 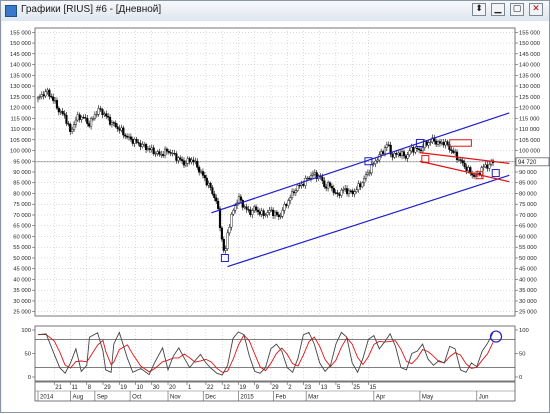 What do you see at coordinates (529, 141) in the screenshot?
I see `y-tick-label-right: 105 000` at bounding box center [529, 141].